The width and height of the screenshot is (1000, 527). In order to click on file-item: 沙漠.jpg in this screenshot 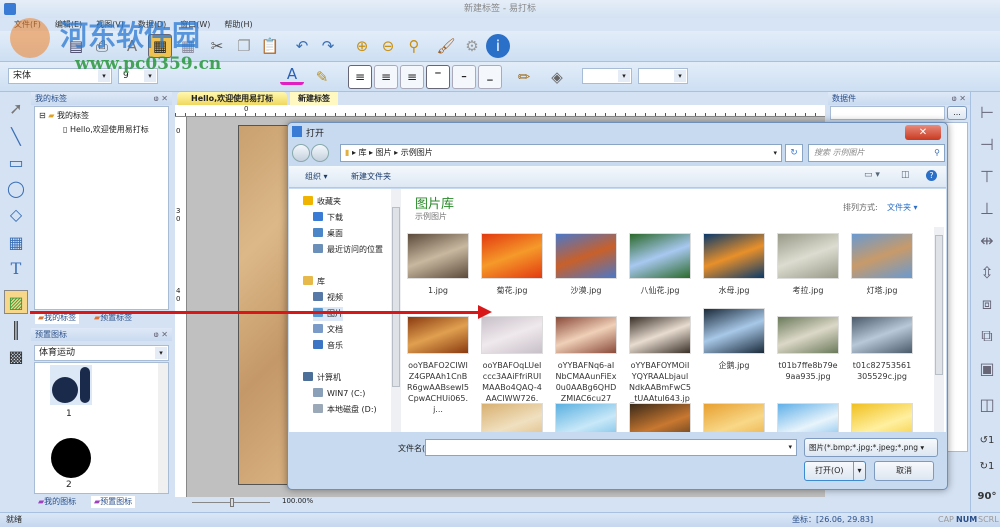, I will do `click(586, 264)`.